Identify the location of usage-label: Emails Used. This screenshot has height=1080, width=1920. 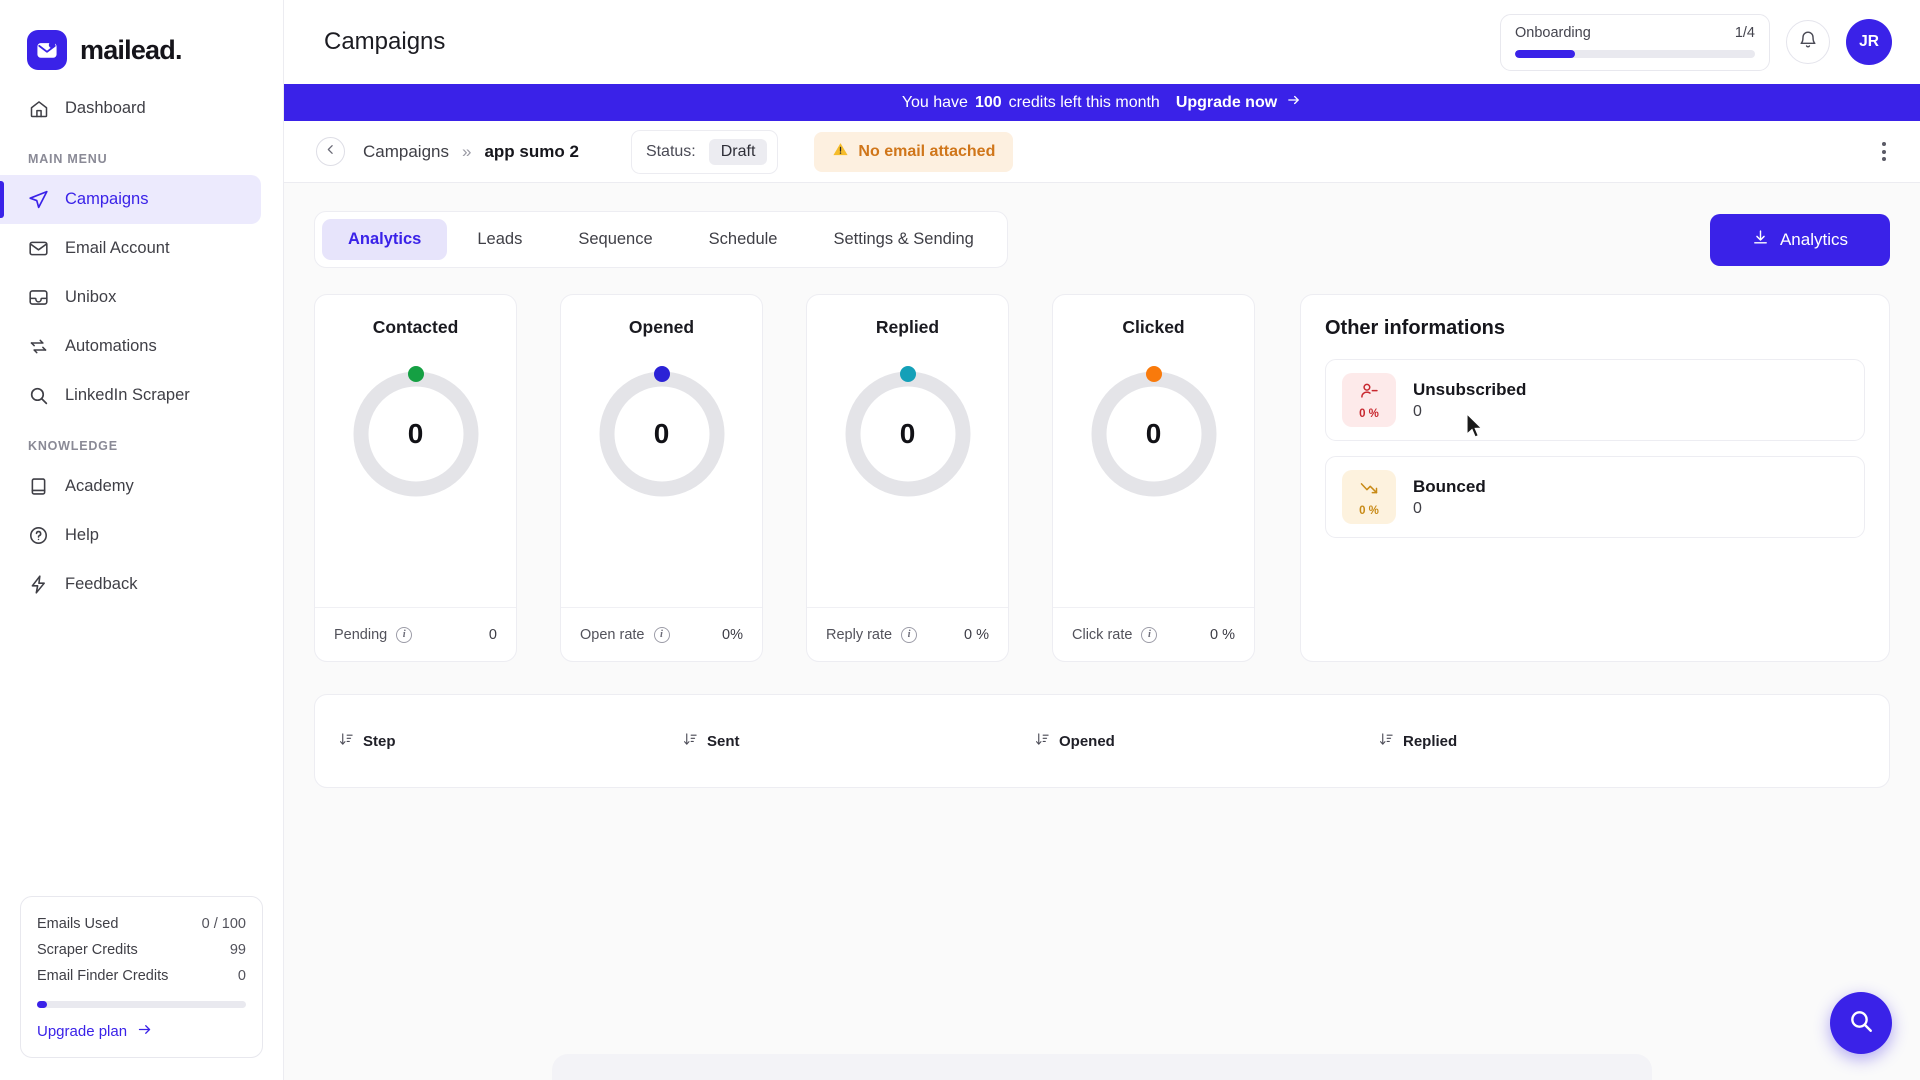
(78, 924).